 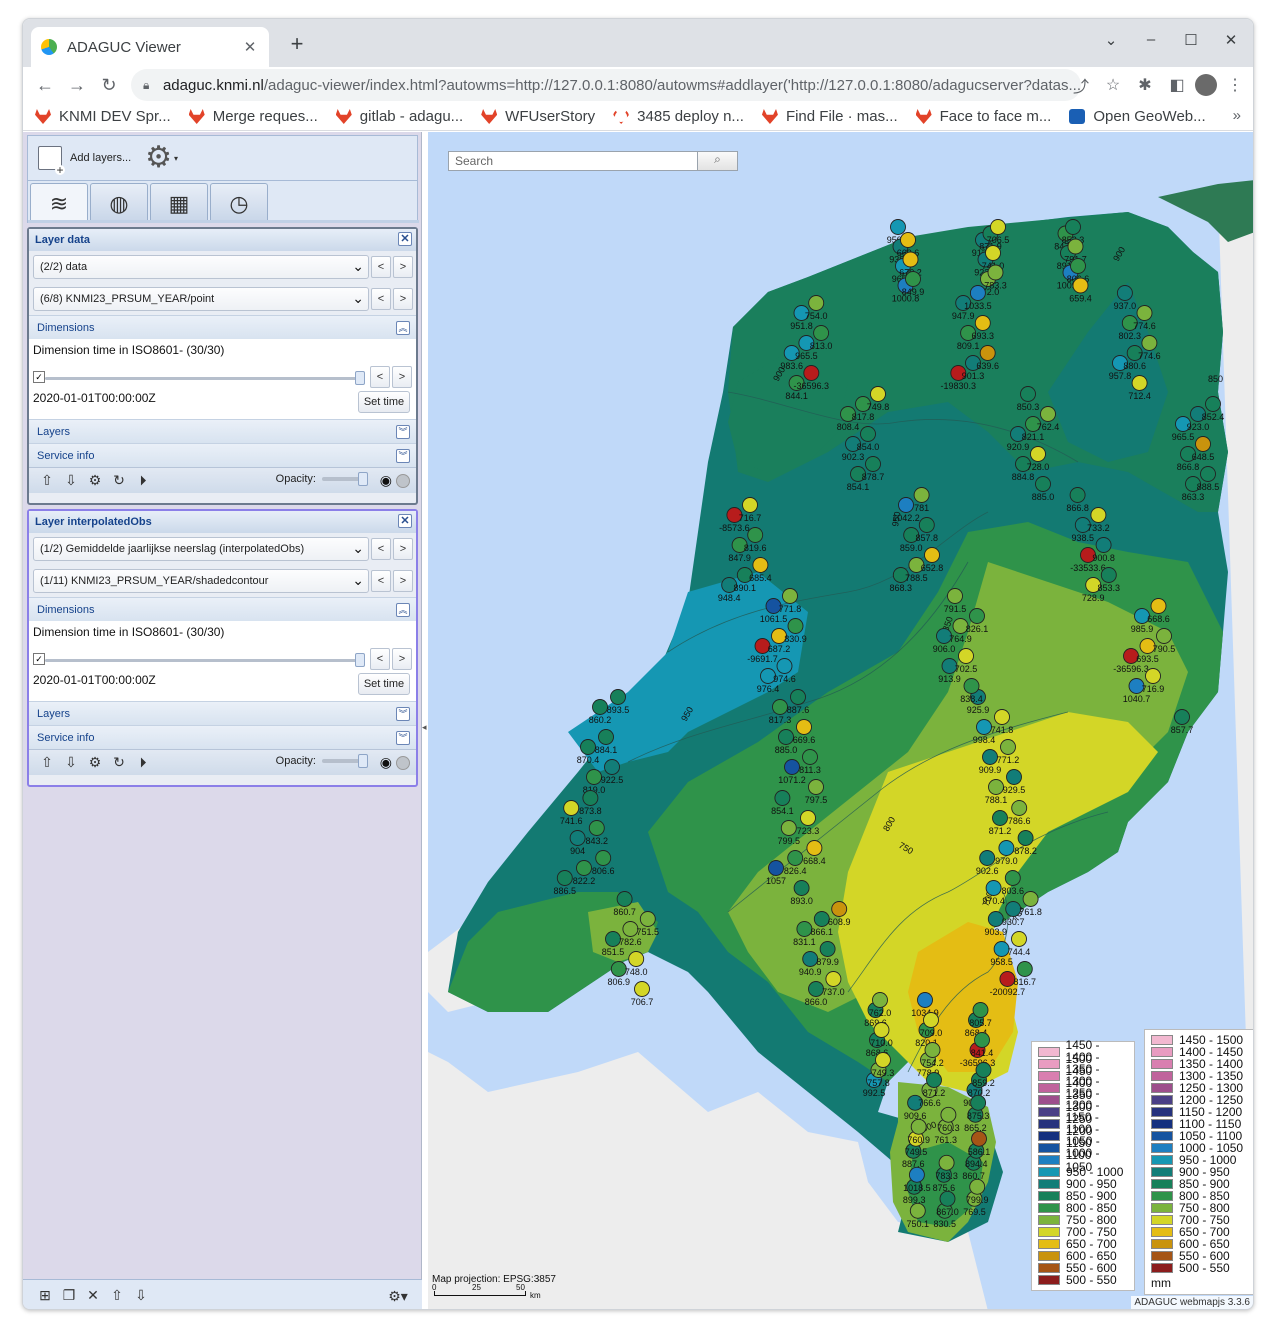 What do you see at coordinates (384, 402) in the screenshot?
I see `set-time-button: Set time` at bounding box center [384, 402].